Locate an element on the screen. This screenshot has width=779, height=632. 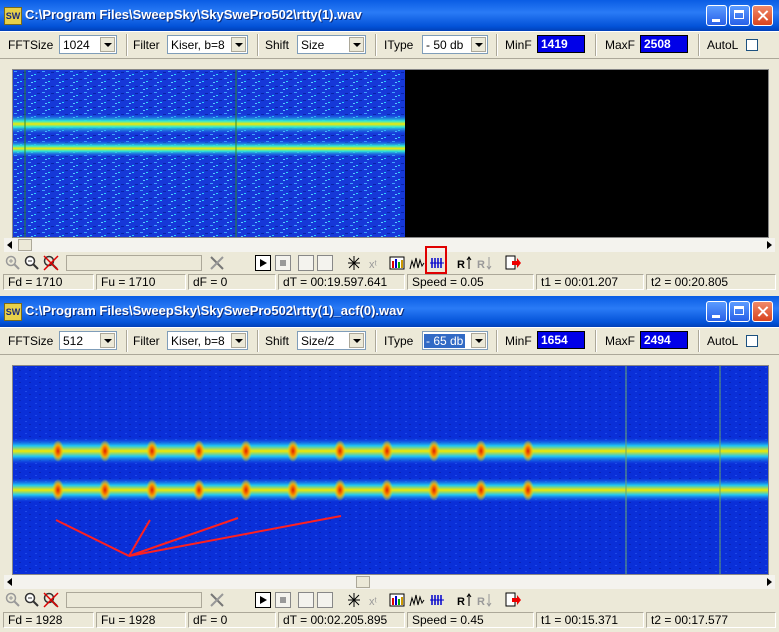
maxf-value: 2494 is located at coordinates (664, 340).